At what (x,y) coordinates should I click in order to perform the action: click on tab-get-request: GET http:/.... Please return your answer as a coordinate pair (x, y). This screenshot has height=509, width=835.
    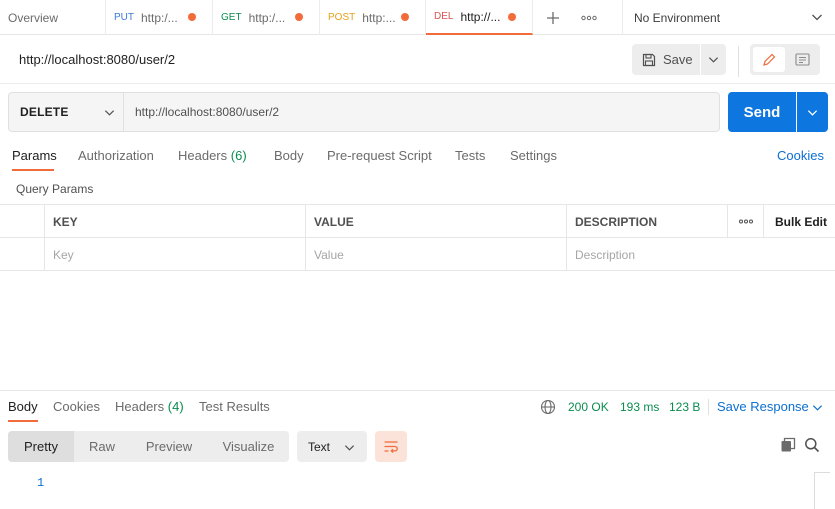
    Looking at the image, I should click on (266, 17).